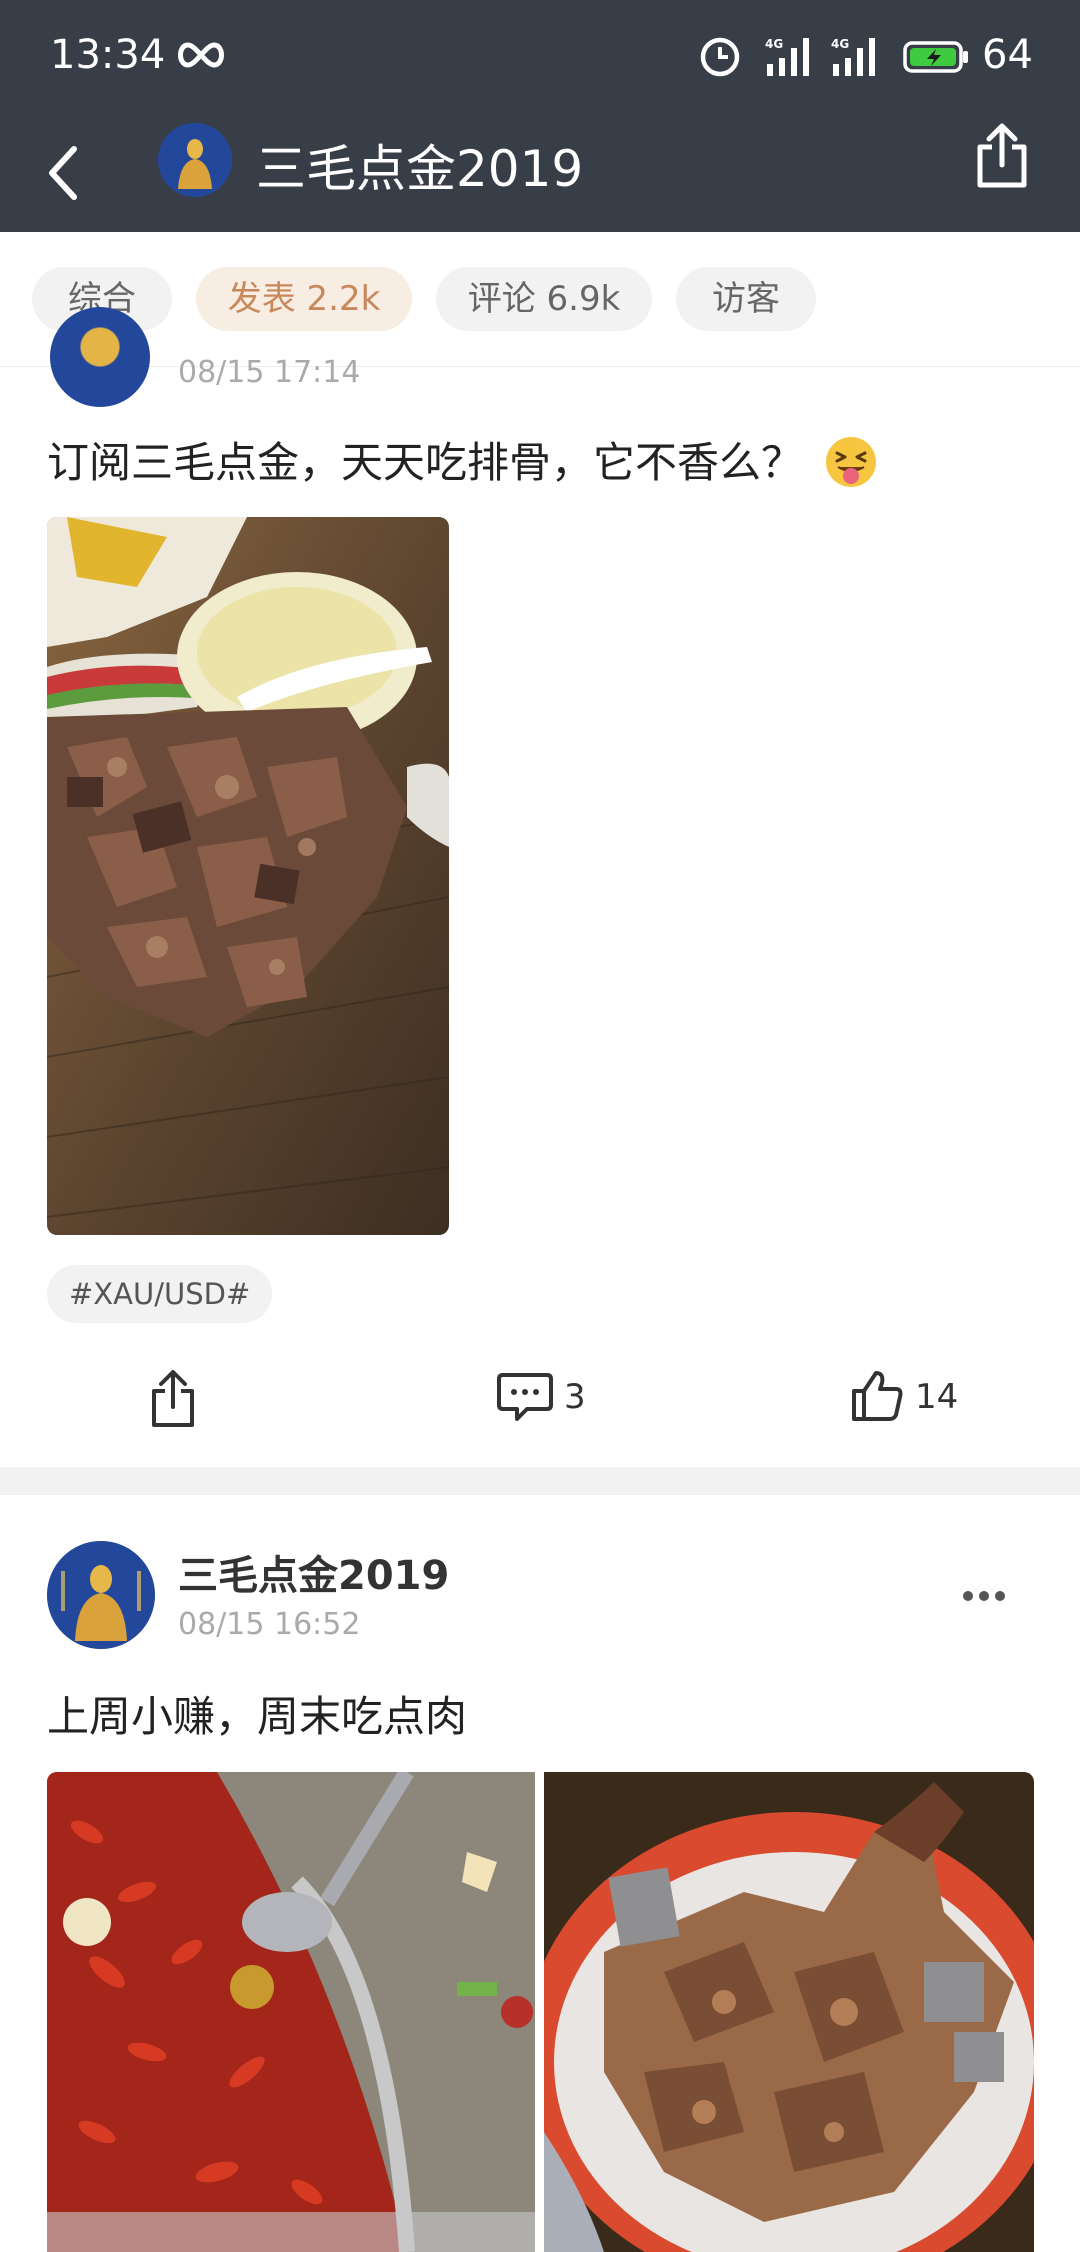 The height and width of the screenshot is (2252, 1080). I want to click on food-photo-hotpot, so click(291, 2012).